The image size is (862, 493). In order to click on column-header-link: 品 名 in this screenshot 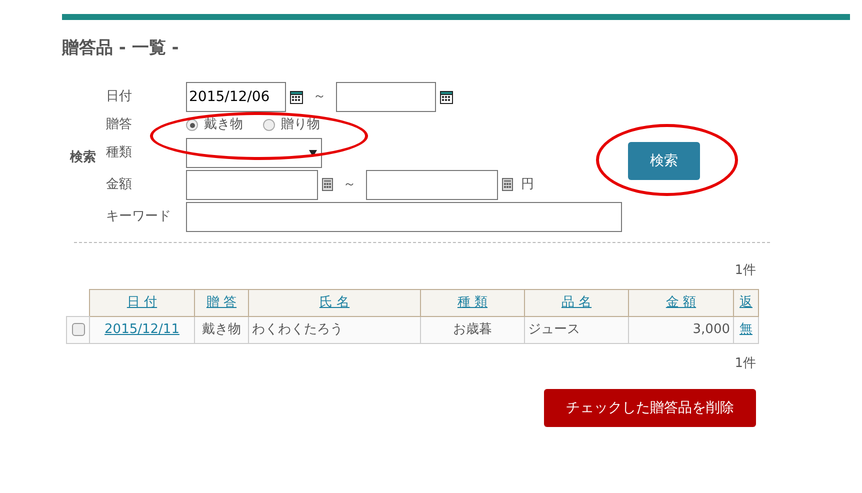, I will do `click(576, 302)`.